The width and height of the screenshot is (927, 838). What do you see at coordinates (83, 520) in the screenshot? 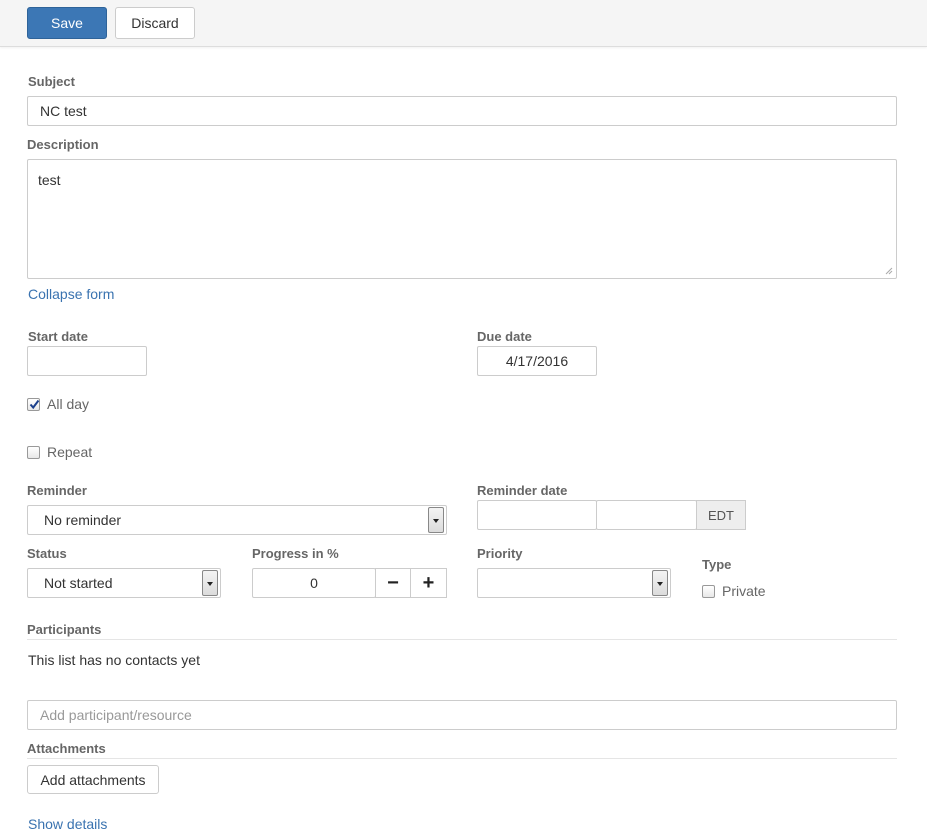
I see `reminder-selected: No reminder` at bounding box center [83, 520].